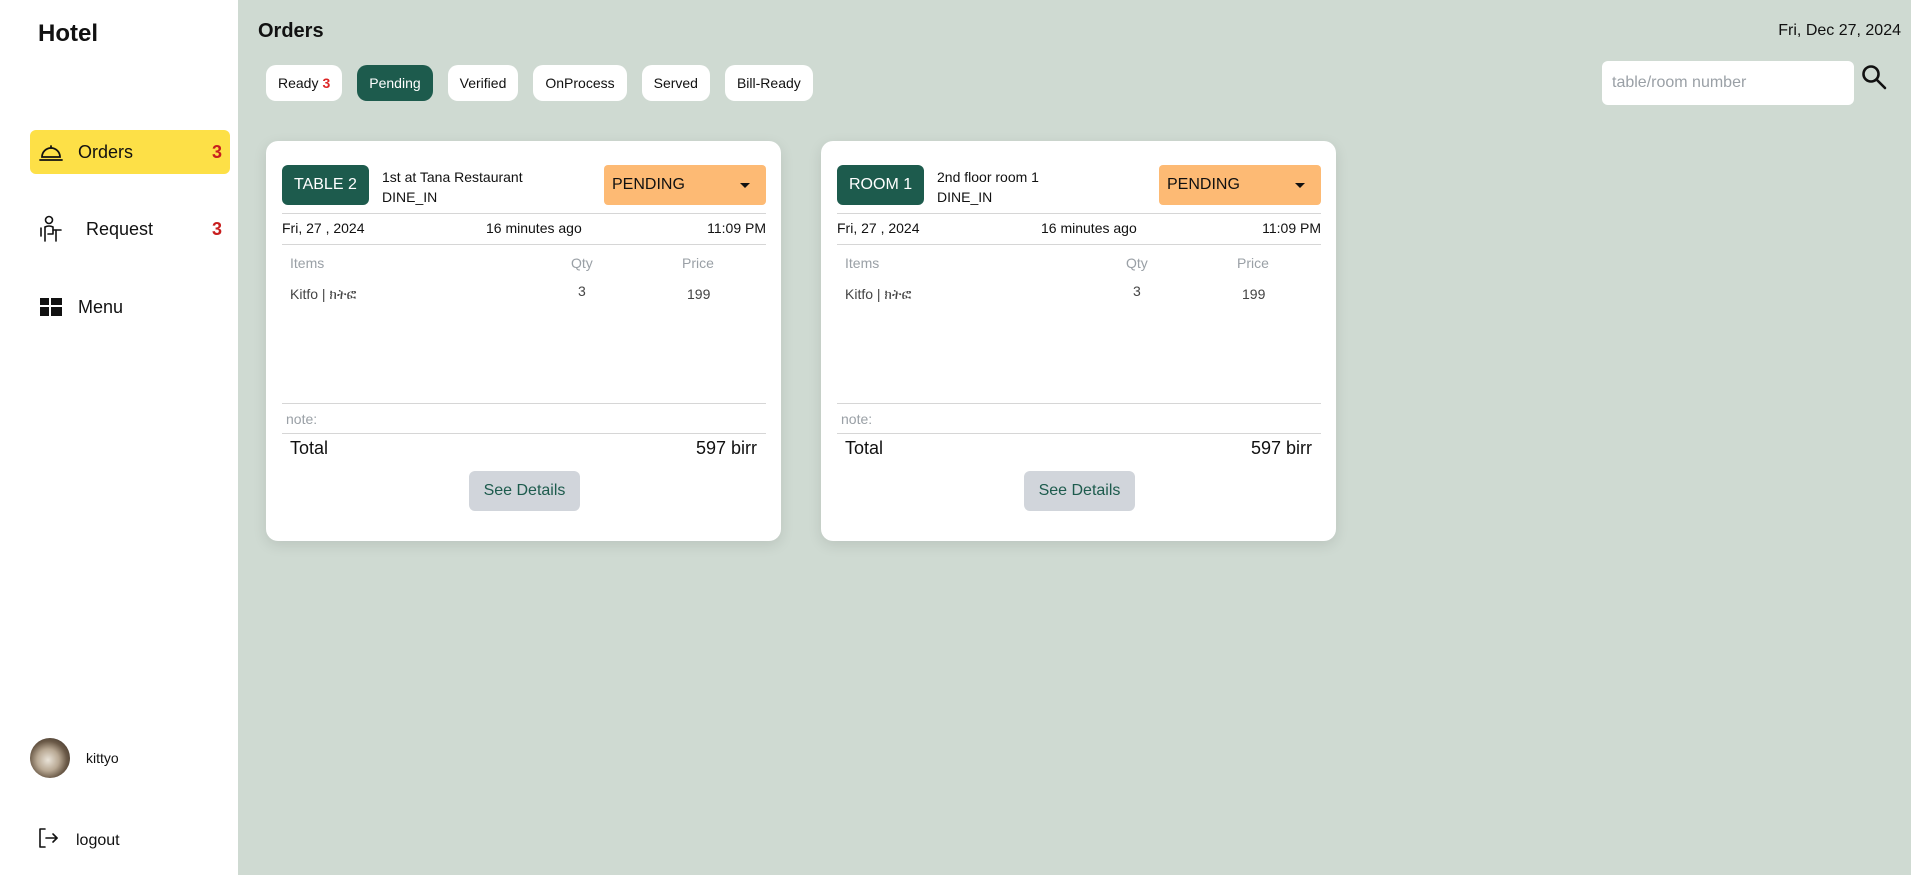 The height and width of the screenshot is (875, 1911). What do you see at coordinates (325, 185) in the screenshot?
I see `table-label-chip: TABLE 2` at bounding box center [325, 185].